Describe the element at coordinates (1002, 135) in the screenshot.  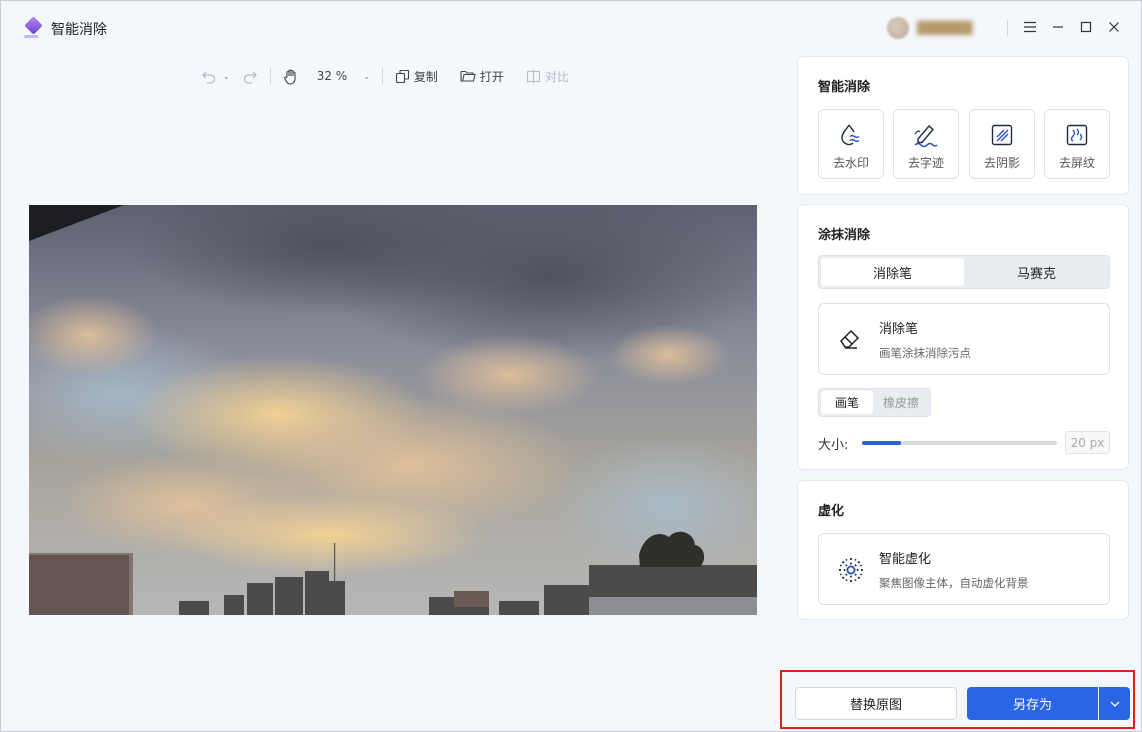
I see `shadow-square-icon` at that location.